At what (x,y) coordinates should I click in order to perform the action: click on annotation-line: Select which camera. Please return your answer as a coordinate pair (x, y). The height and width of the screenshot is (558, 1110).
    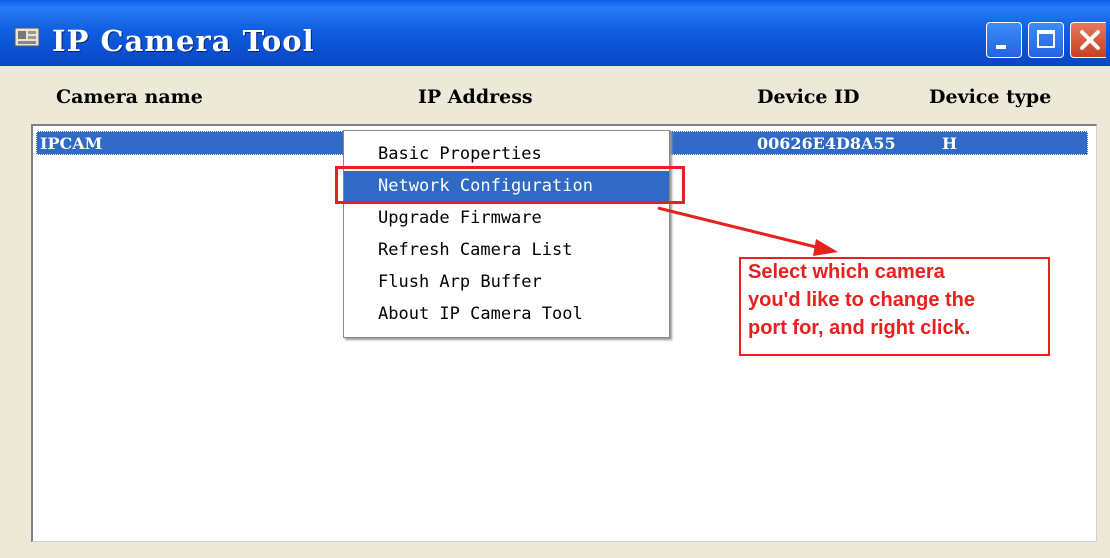
    Looking at the image, I should click on (846, 272).